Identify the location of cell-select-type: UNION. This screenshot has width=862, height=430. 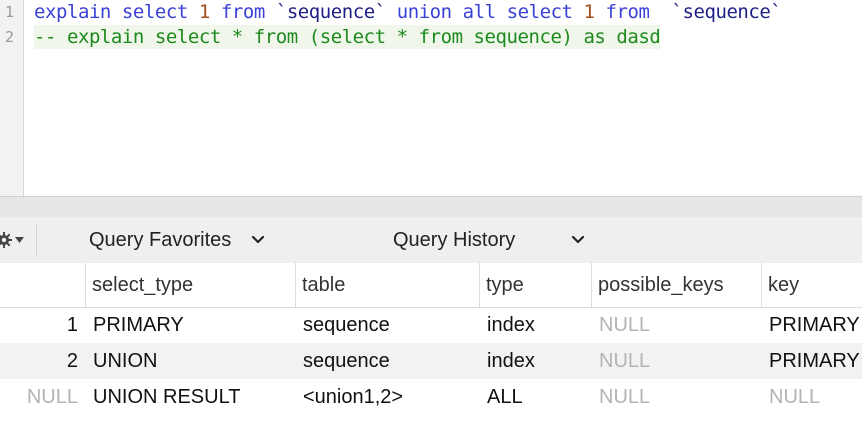
(125, 361).